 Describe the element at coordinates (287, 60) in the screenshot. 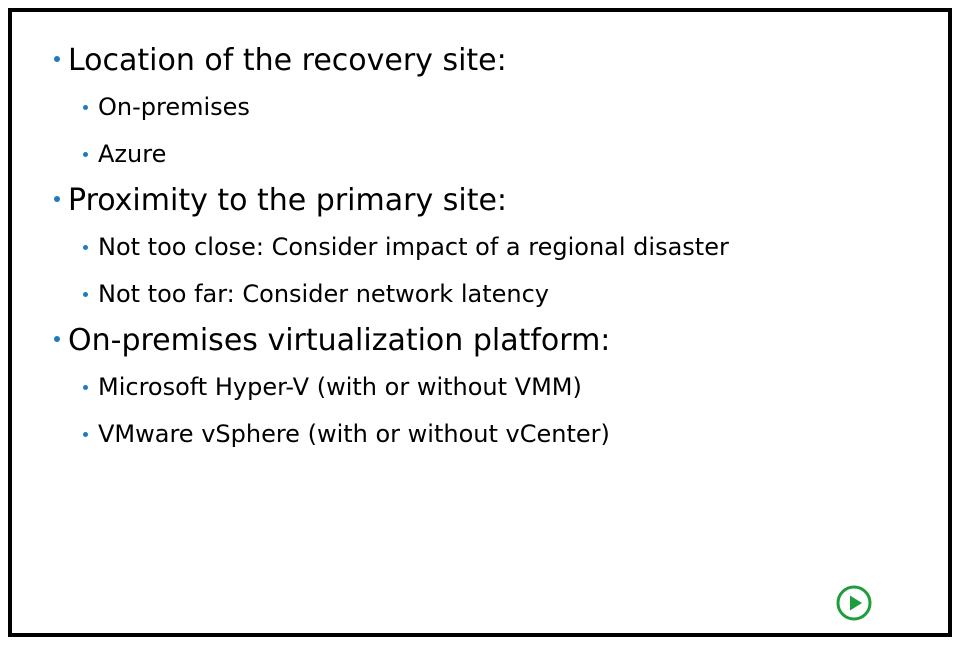

I see `bullet-text: Location of the recovery site:` at that location.